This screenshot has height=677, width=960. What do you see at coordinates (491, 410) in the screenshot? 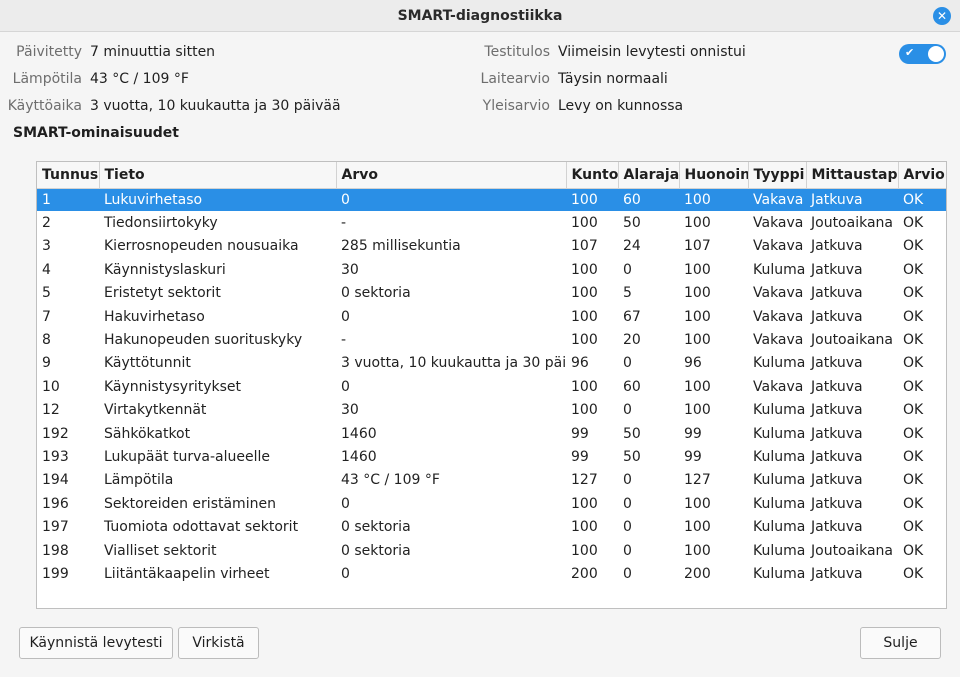
I see `table-row: 12 Virtakytkennät 30 100 0 100 Kuluma Jatkuva OK` at bounding box center [491, 410].